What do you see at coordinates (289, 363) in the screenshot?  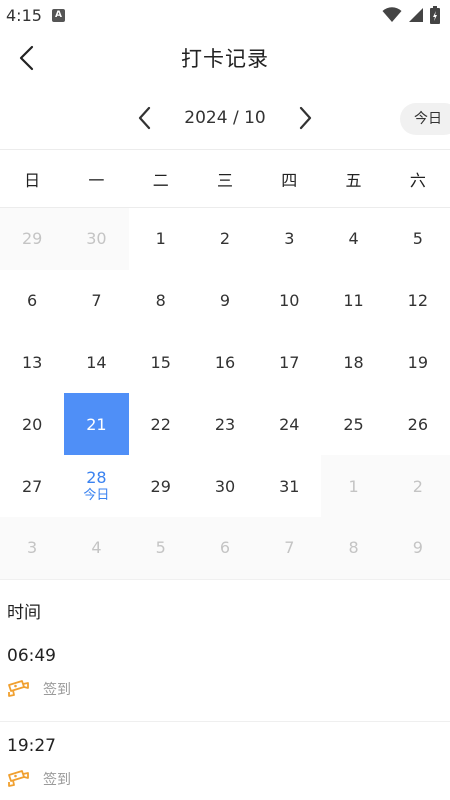 I see `calendar-day-cell: 17` at bounding box center [289, 363].